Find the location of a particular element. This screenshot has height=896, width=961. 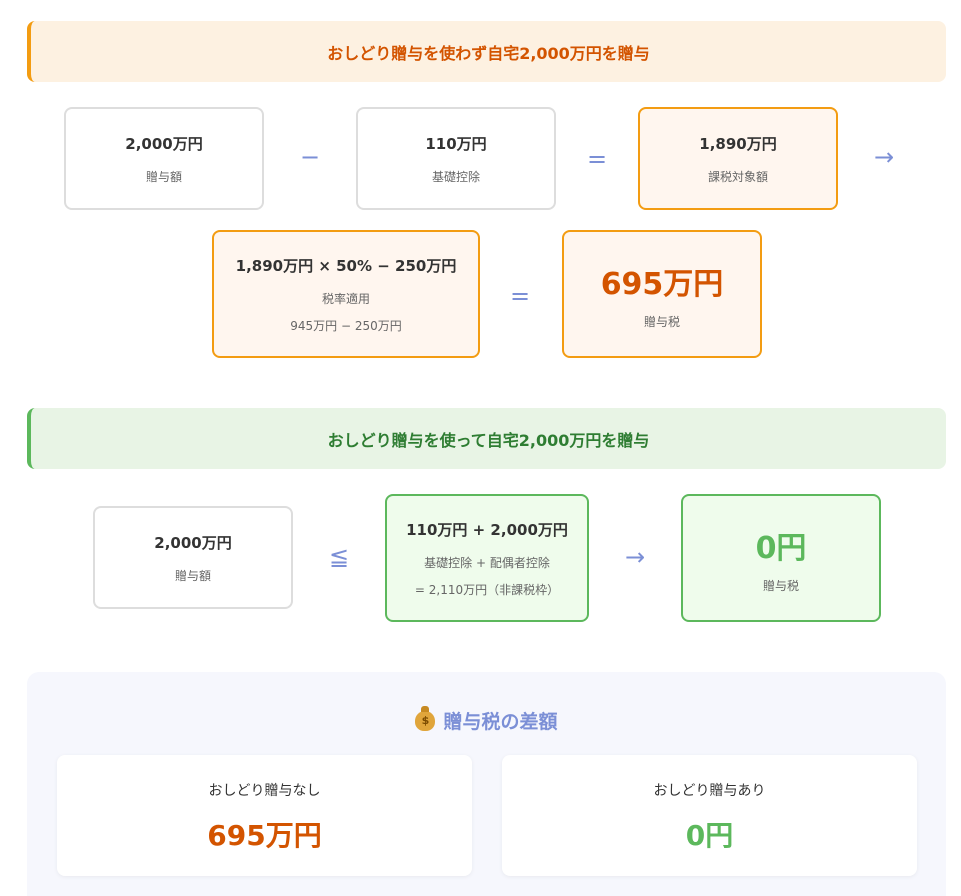

without-oshidori-label: おしどり贈与なし is located at coordinates (264, 791).